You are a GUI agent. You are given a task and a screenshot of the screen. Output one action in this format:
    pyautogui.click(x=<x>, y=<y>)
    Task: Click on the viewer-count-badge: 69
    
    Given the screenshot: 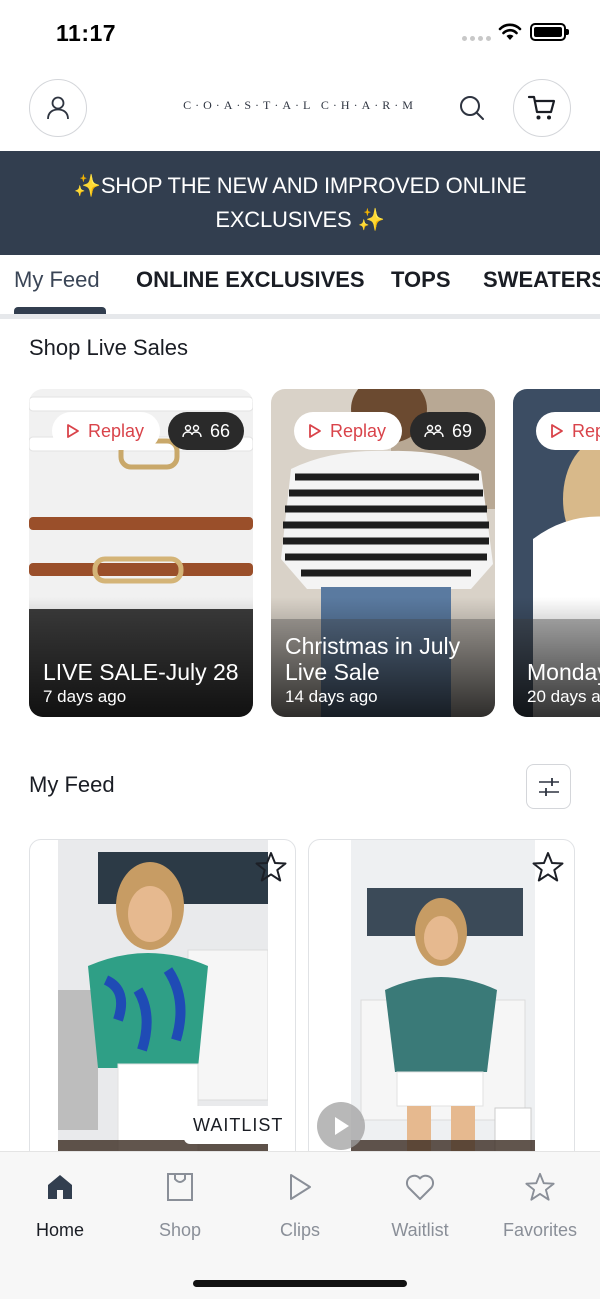 What is the action you would take?
    pyautogui.click(x=448, y=431)
    